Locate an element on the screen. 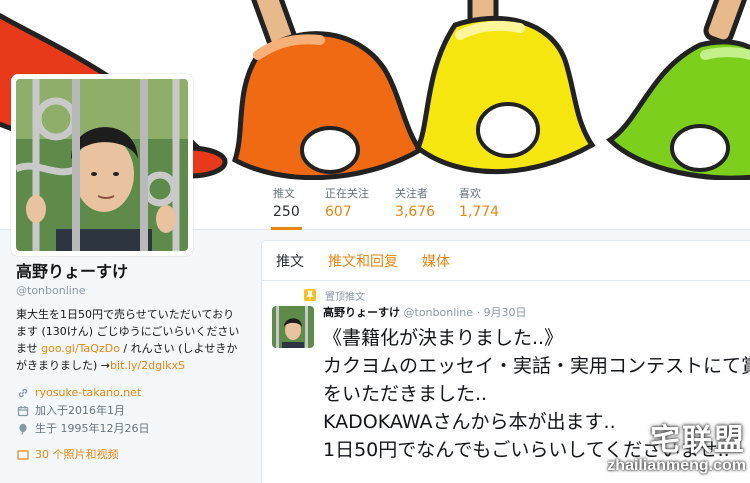 Image resolution: width=750 pixels, height=483 pixels. stat-value: 3,676 is located at coordinates (415, 212).